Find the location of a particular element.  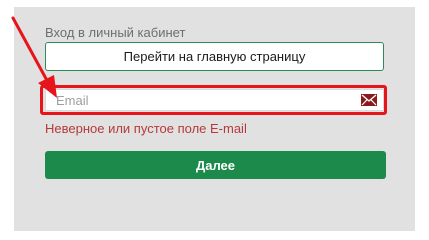

next-button: Далее is located at coordinates (215, 165).